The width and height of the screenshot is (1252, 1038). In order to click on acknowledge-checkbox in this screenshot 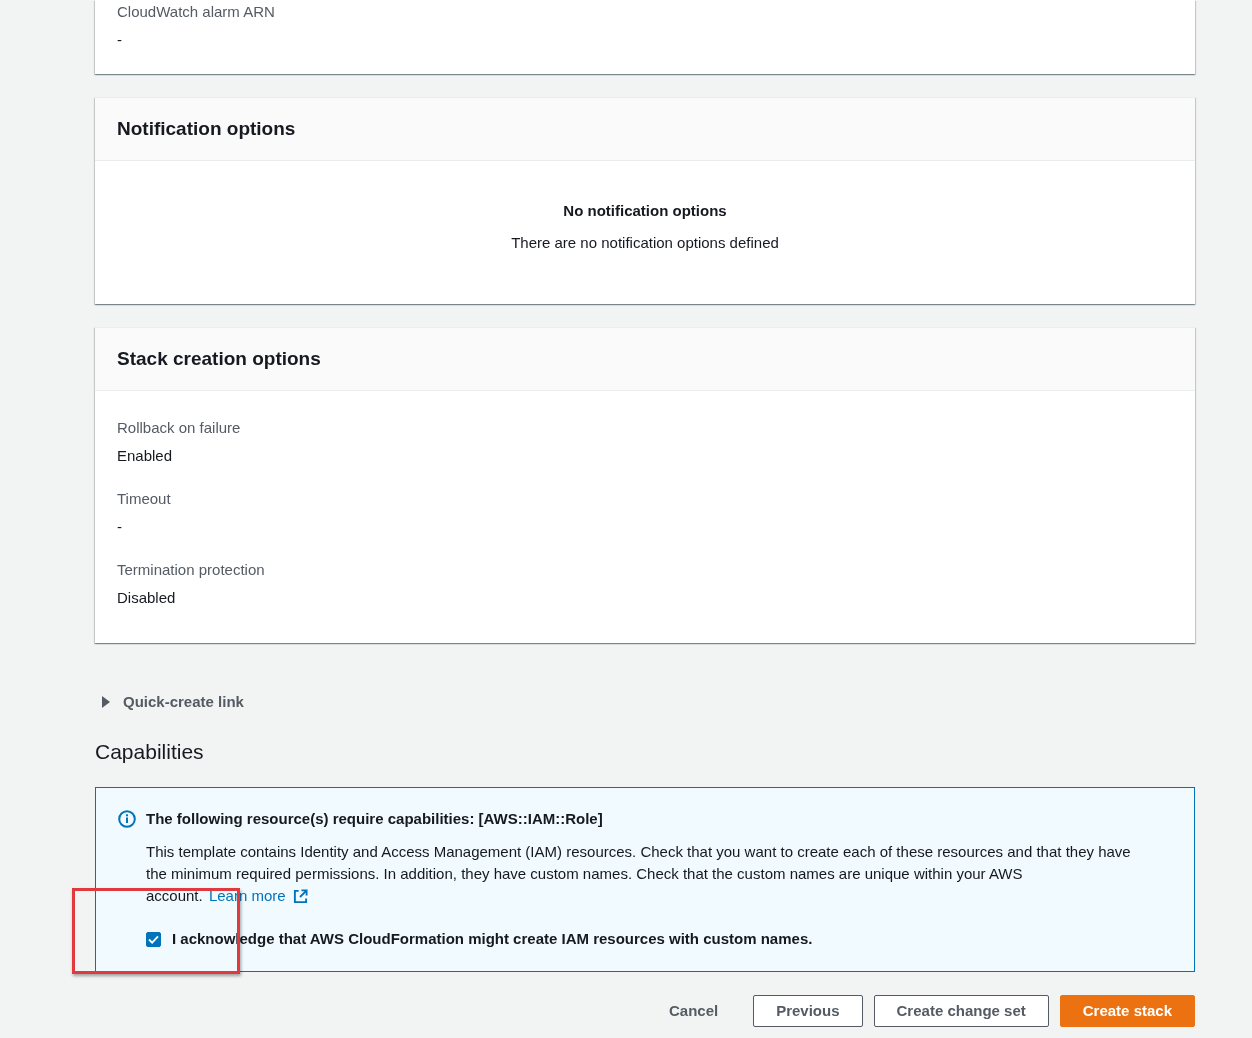, I will do `click(153, 939)`.